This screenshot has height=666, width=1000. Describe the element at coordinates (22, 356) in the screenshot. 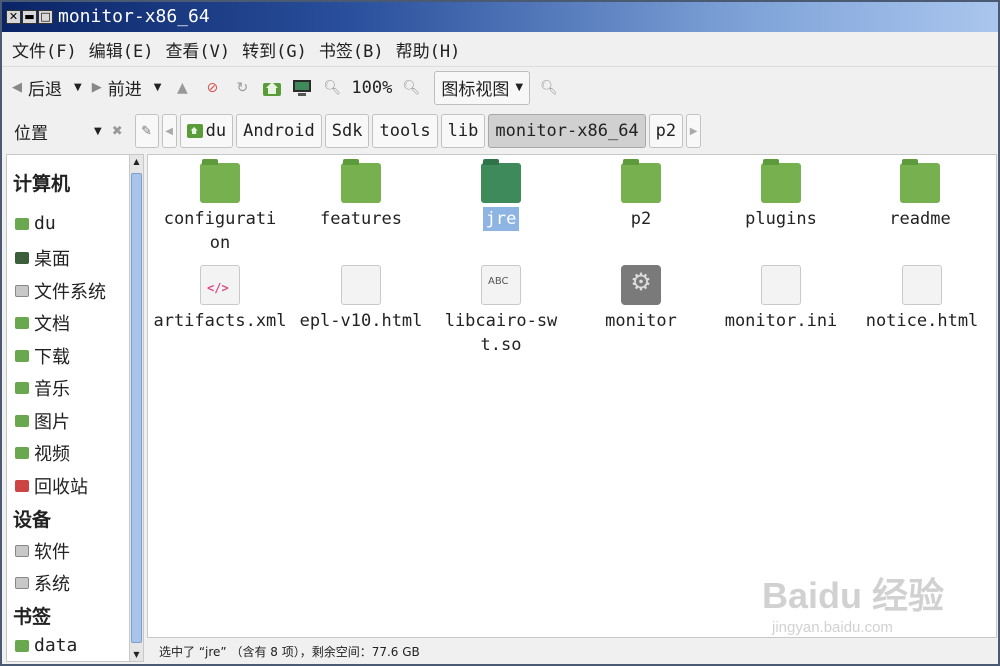

I see `downloads-folder-icon` at that location.